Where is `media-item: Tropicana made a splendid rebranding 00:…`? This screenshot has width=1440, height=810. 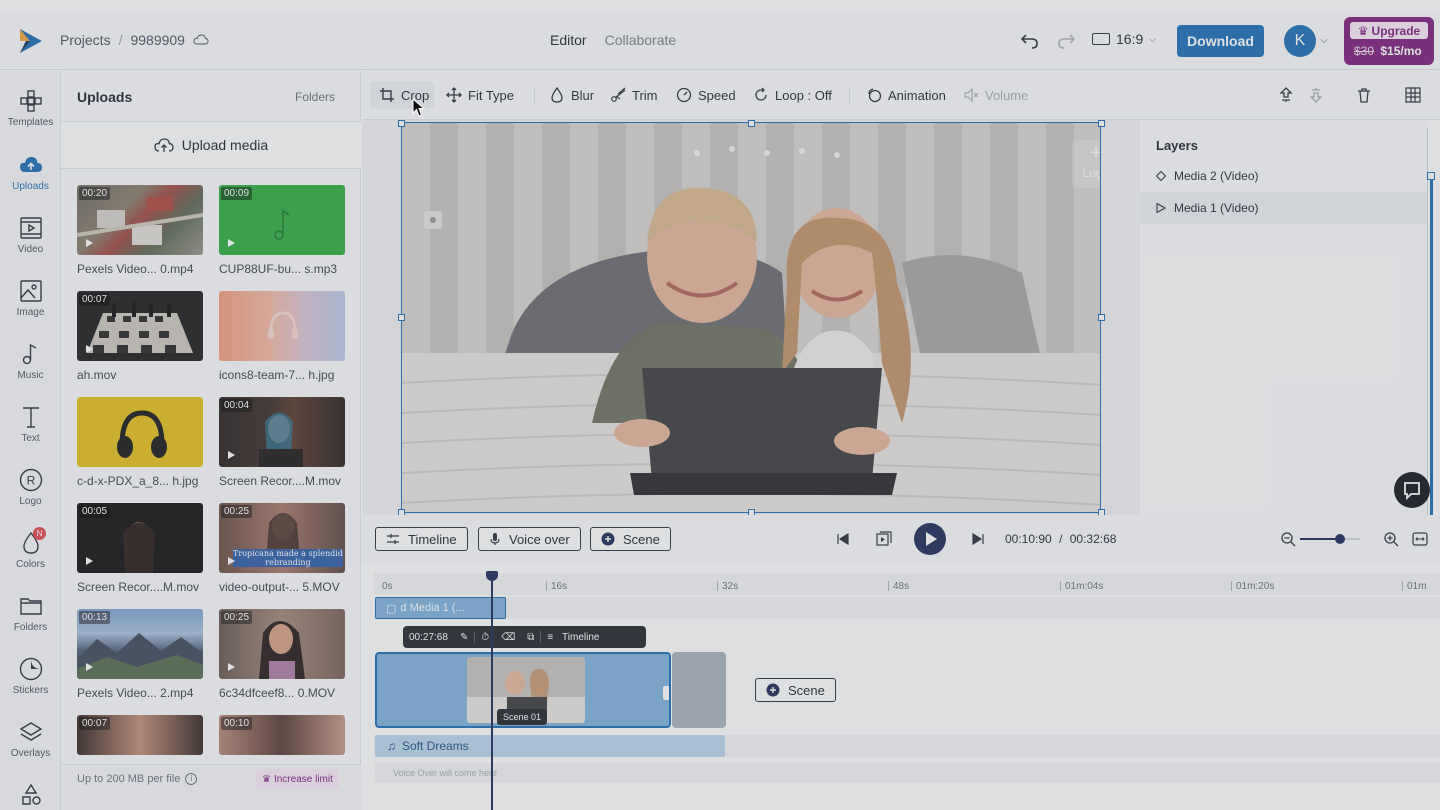 media-item: Tropicana made a splendid rebranding 00:… is located at coordinates (282, 548).